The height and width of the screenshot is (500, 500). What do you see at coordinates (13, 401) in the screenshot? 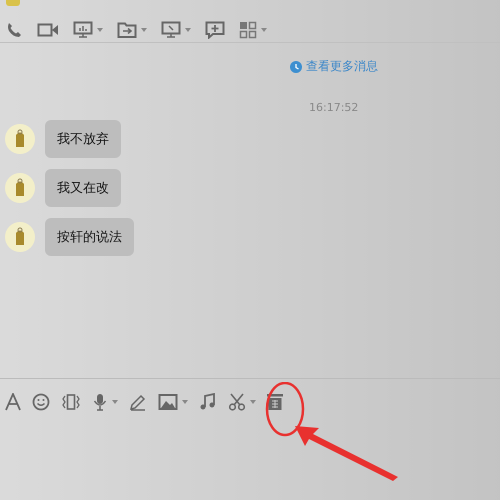
I see `font-icon` at bounding box center [13, 401].